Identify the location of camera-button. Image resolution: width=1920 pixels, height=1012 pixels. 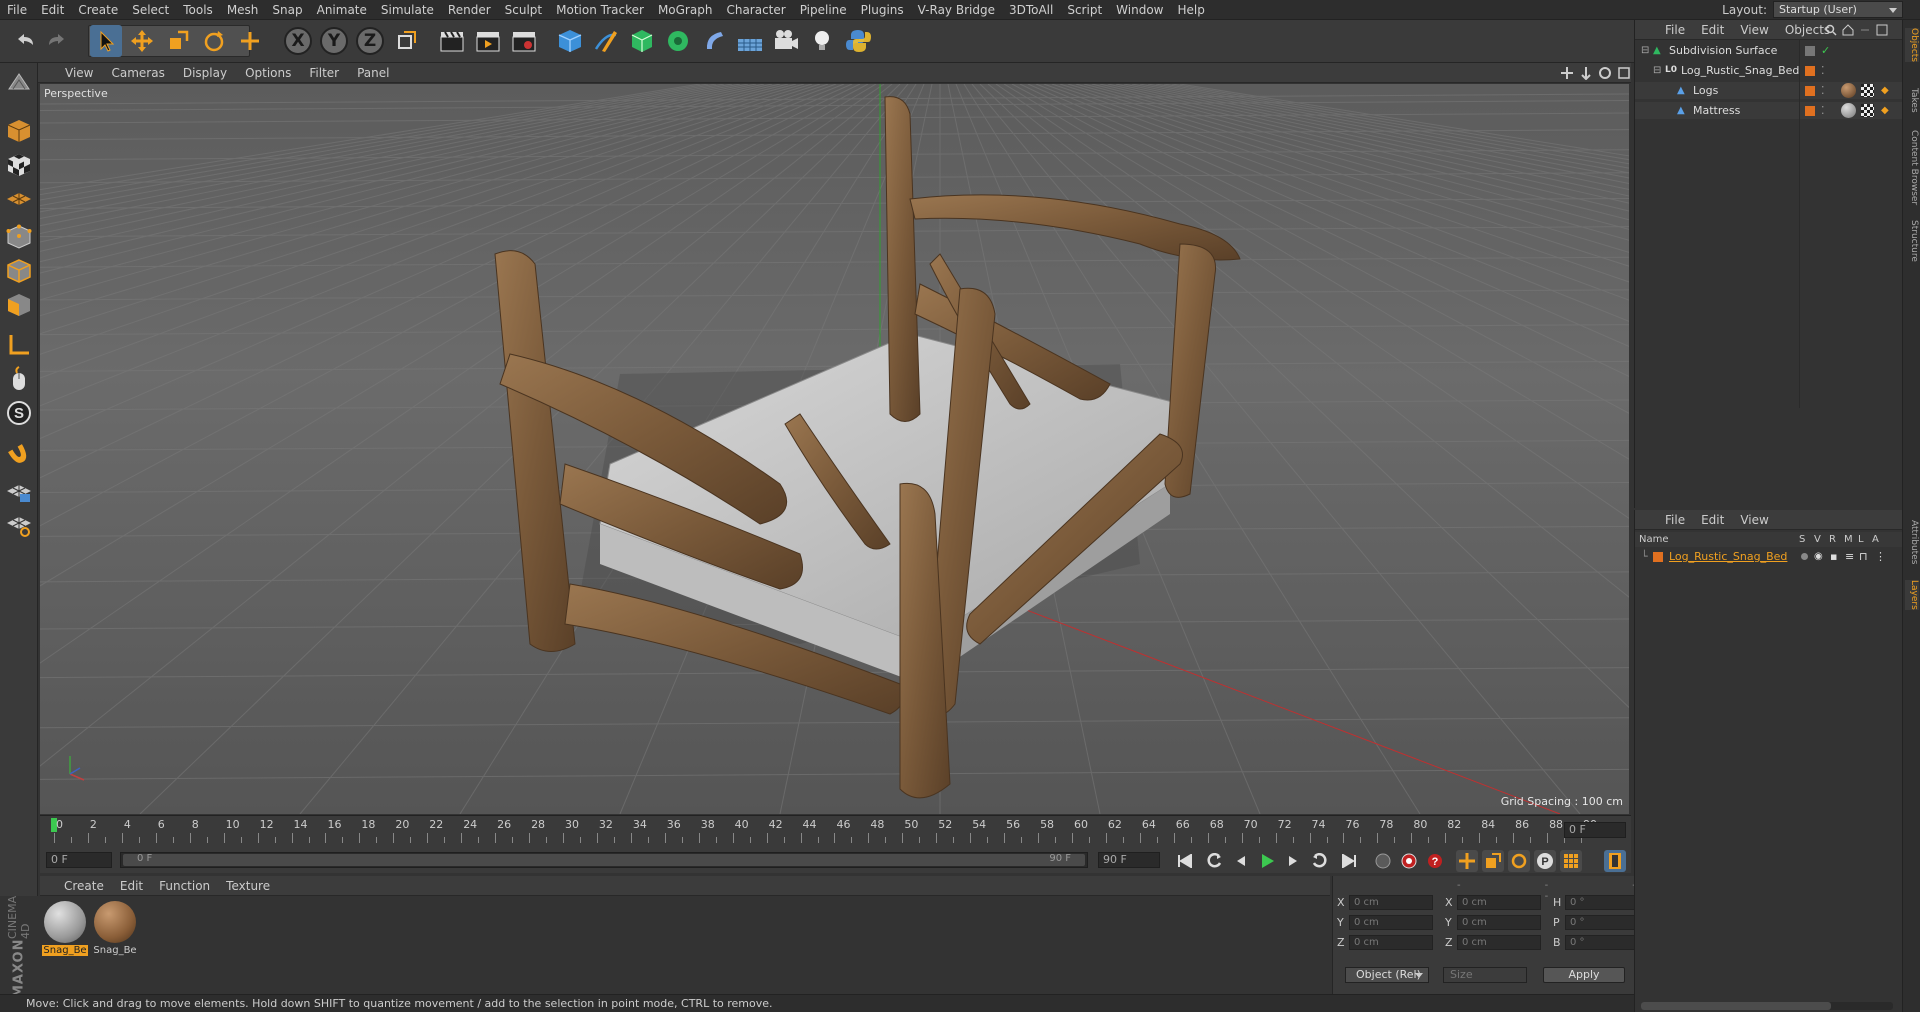
(786, 41).